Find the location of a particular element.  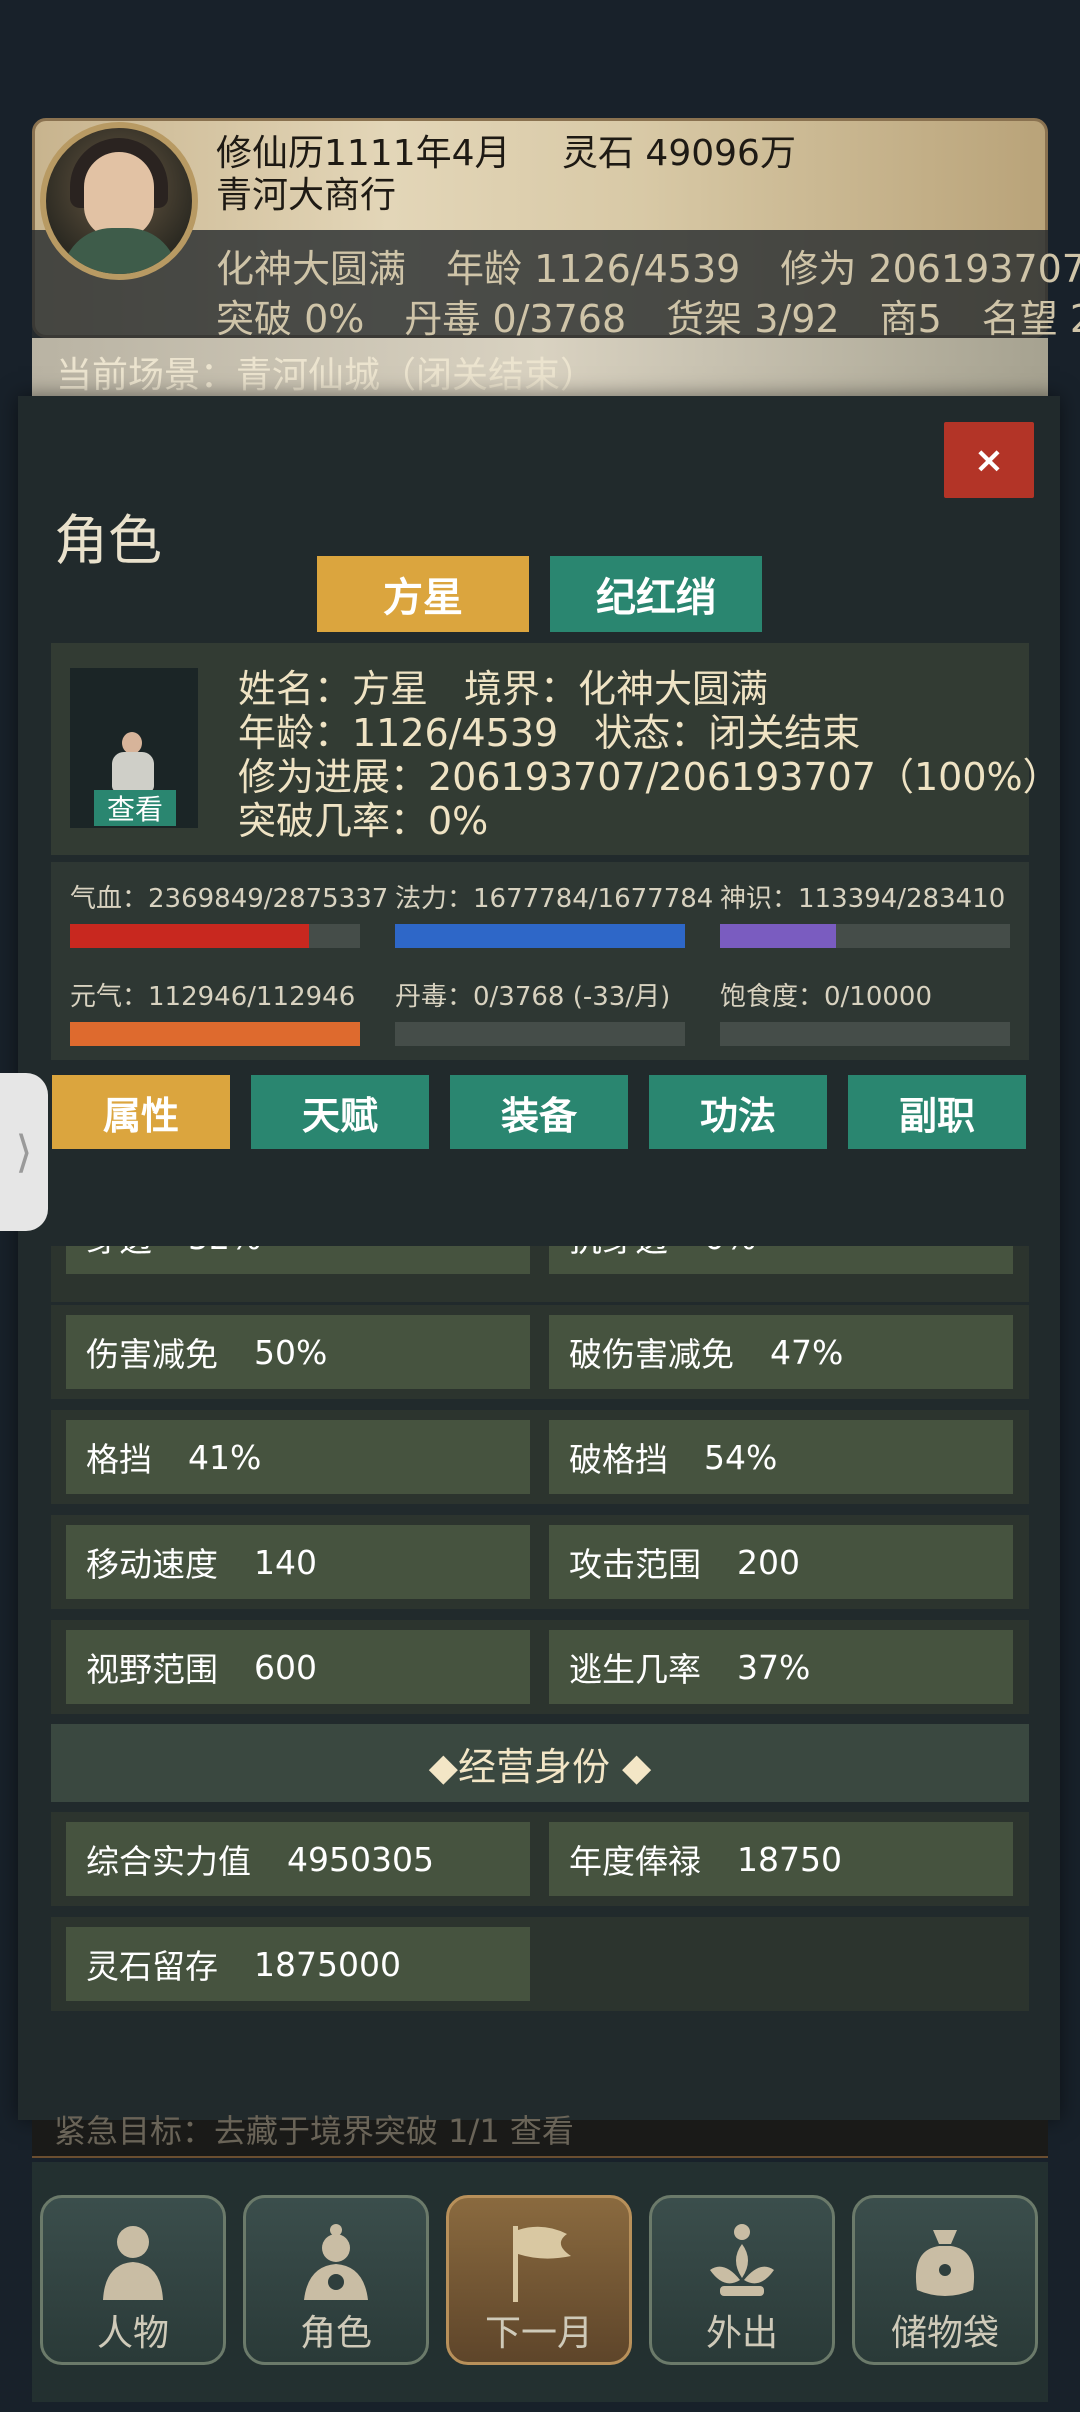

vitality-label: 元气：112946/112946 is located at coordinates (213, 997).